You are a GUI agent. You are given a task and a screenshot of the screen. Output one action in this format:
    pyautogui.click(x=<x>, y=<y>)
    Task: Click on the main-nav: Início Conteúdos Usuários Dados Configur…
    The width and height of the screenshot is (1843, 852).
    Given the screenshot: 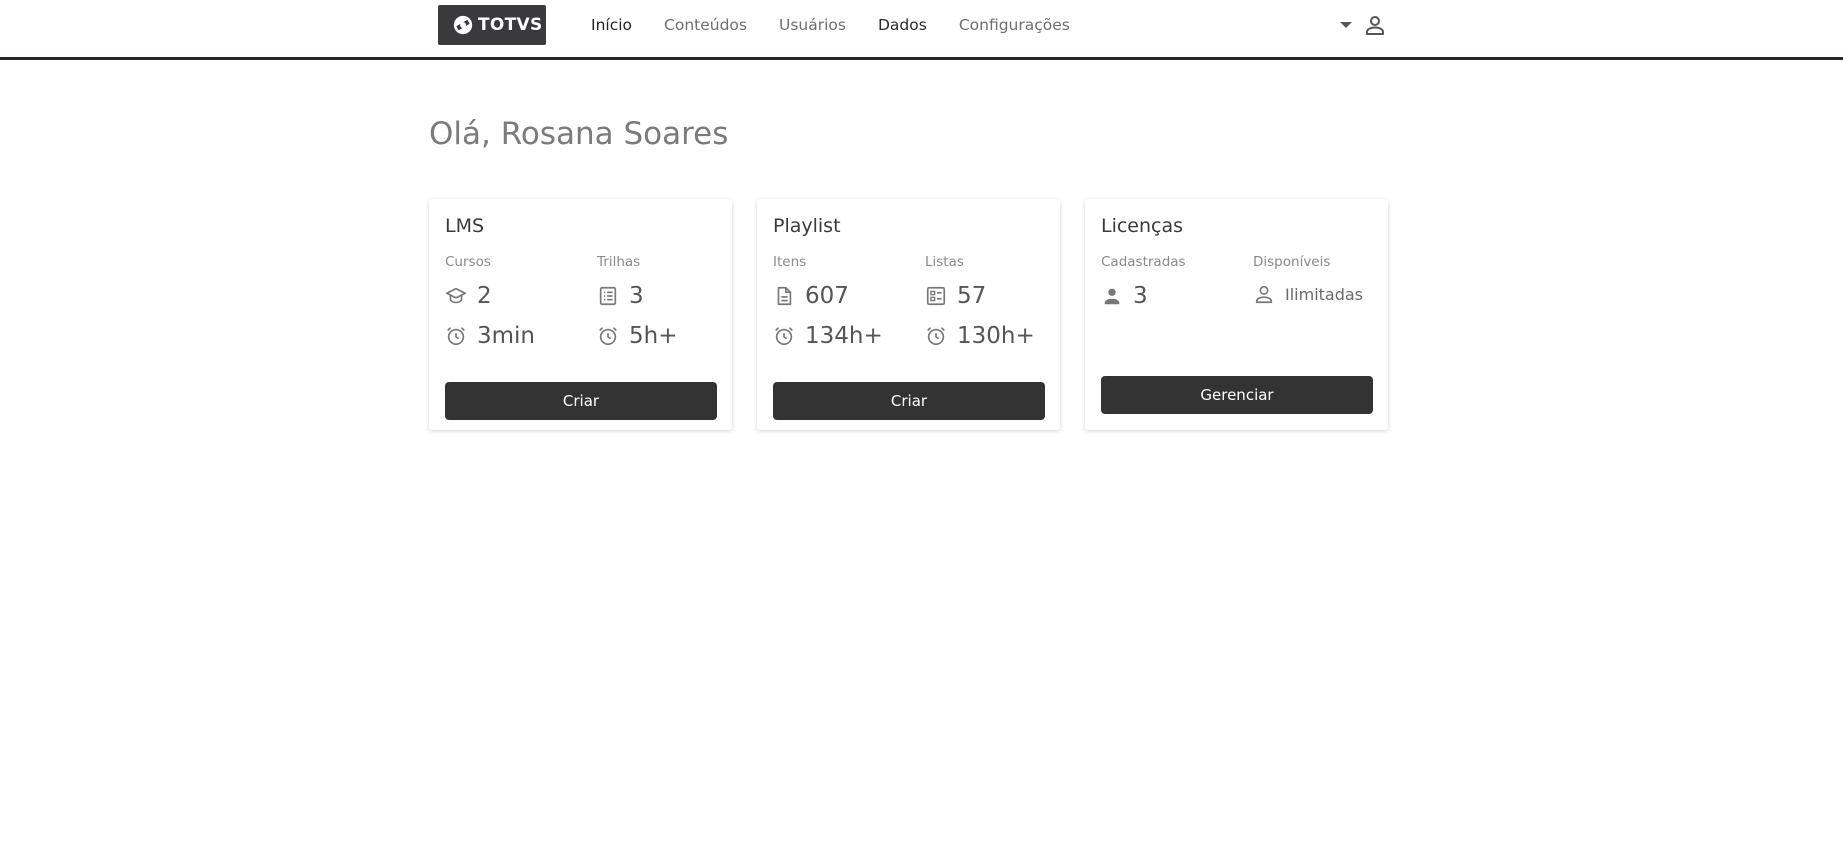 What is the action you would take?
    pyautogui.click(x=846, y=25)
    